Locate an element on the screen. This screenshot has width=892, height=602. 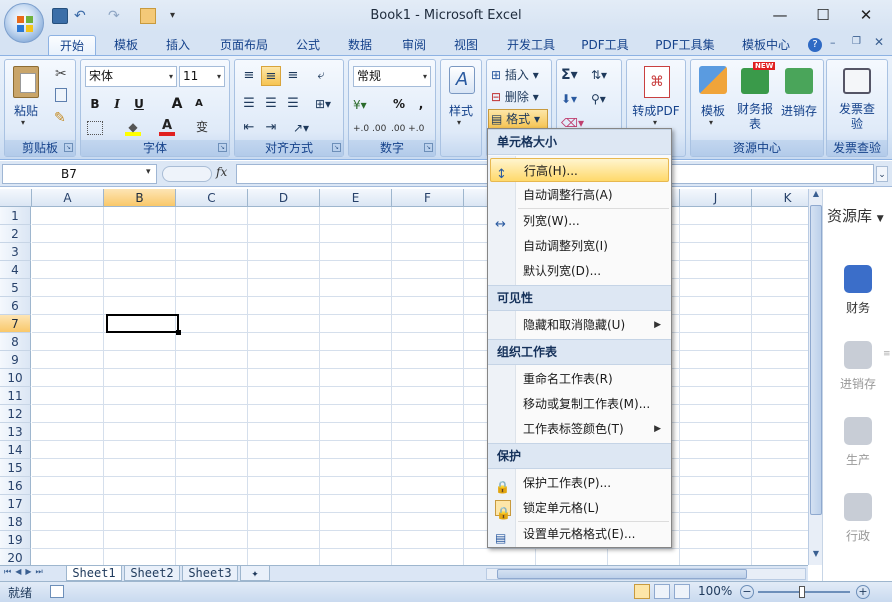
row-header: 18 is located at coordinates (15, 522).